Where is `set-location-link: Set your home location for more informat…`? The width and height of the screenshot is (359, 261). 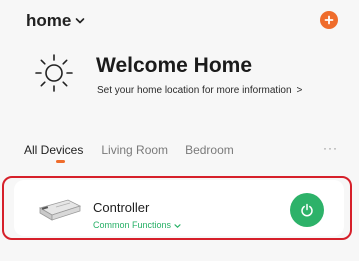
set-location-link: Set your home location for more informat… is located at coordinates (199, 90).